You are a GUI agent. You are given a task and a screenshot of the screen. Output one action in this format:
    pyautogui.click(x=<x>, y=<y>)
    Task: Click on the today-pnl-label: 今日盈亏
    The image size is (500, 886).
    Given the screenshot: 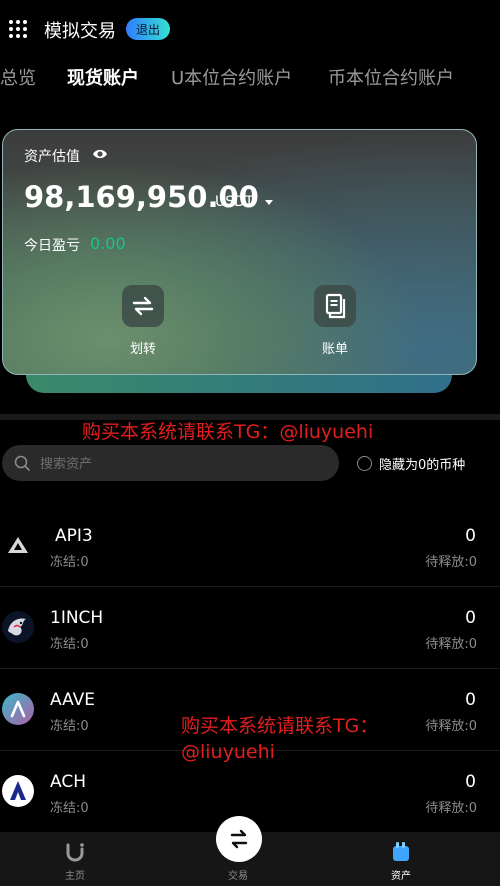 What is the action you would take?
    pyautogui.click(x=52, y=246)
    